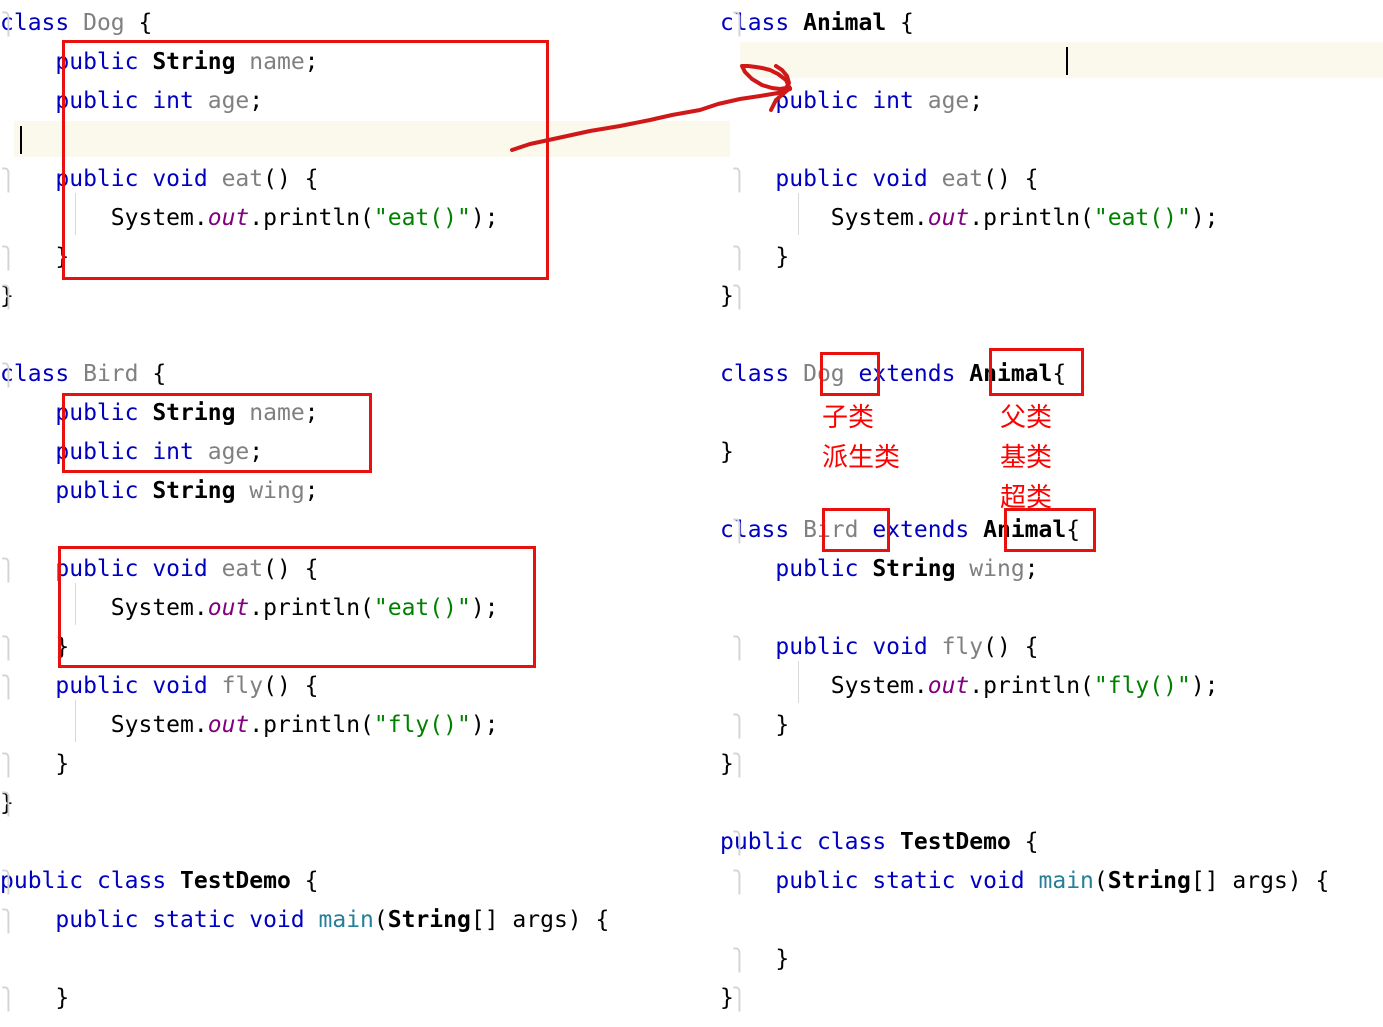 The image size is (1383, 1027). I want to click on left-line-23-token-7: [] args) {, so click(540, 920).